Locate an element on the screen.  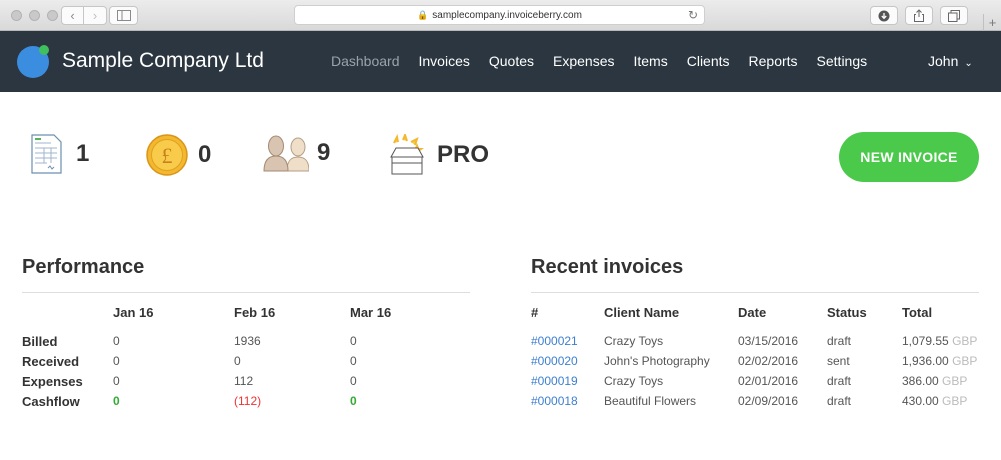
clients-count: 9 is located at coordinates (324, 152).